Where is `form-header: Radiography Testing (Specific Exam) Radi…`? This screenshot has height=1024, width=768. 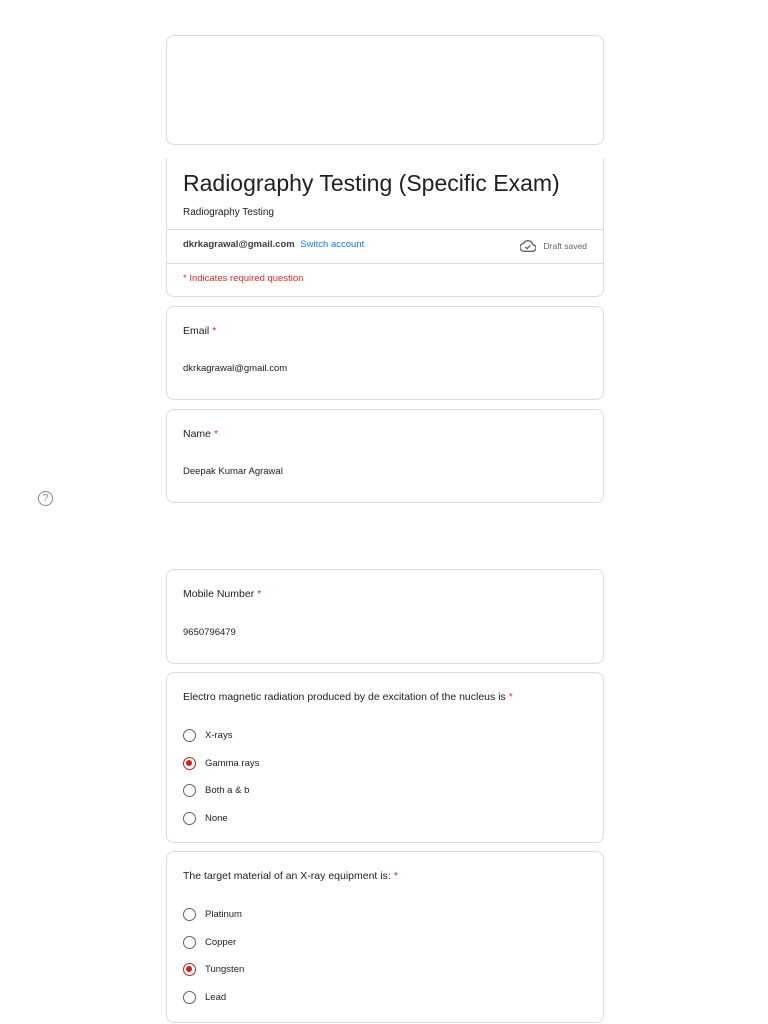
form-header: Radiography Testing (Specific Exam) Radi… is located at coordinates (385, 227).